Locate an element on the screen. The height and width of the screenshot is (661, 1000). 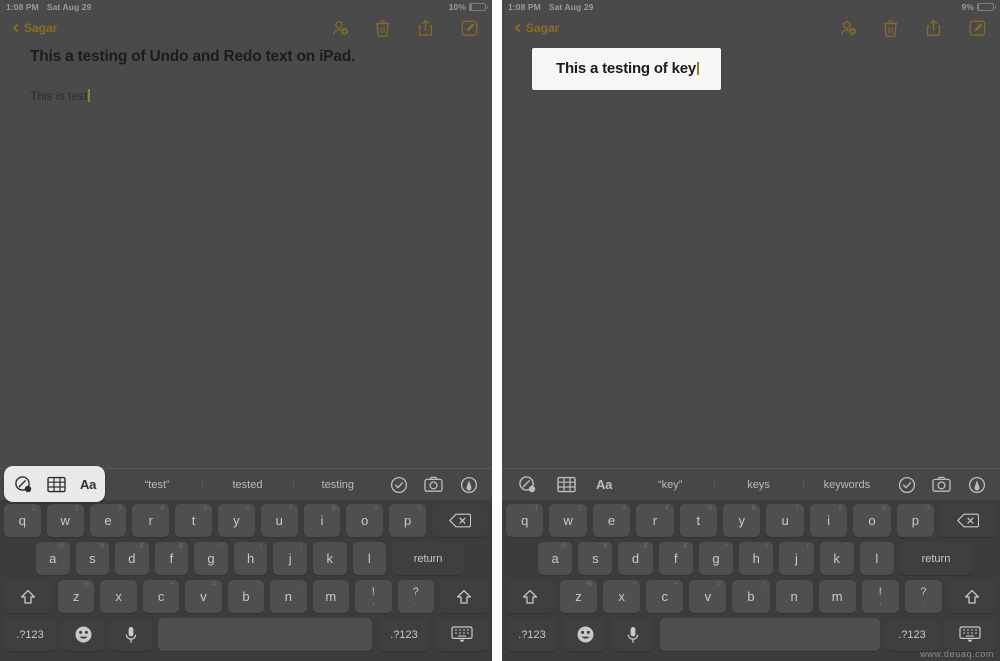
key-y: 6y is located at coordinates (236, 520).